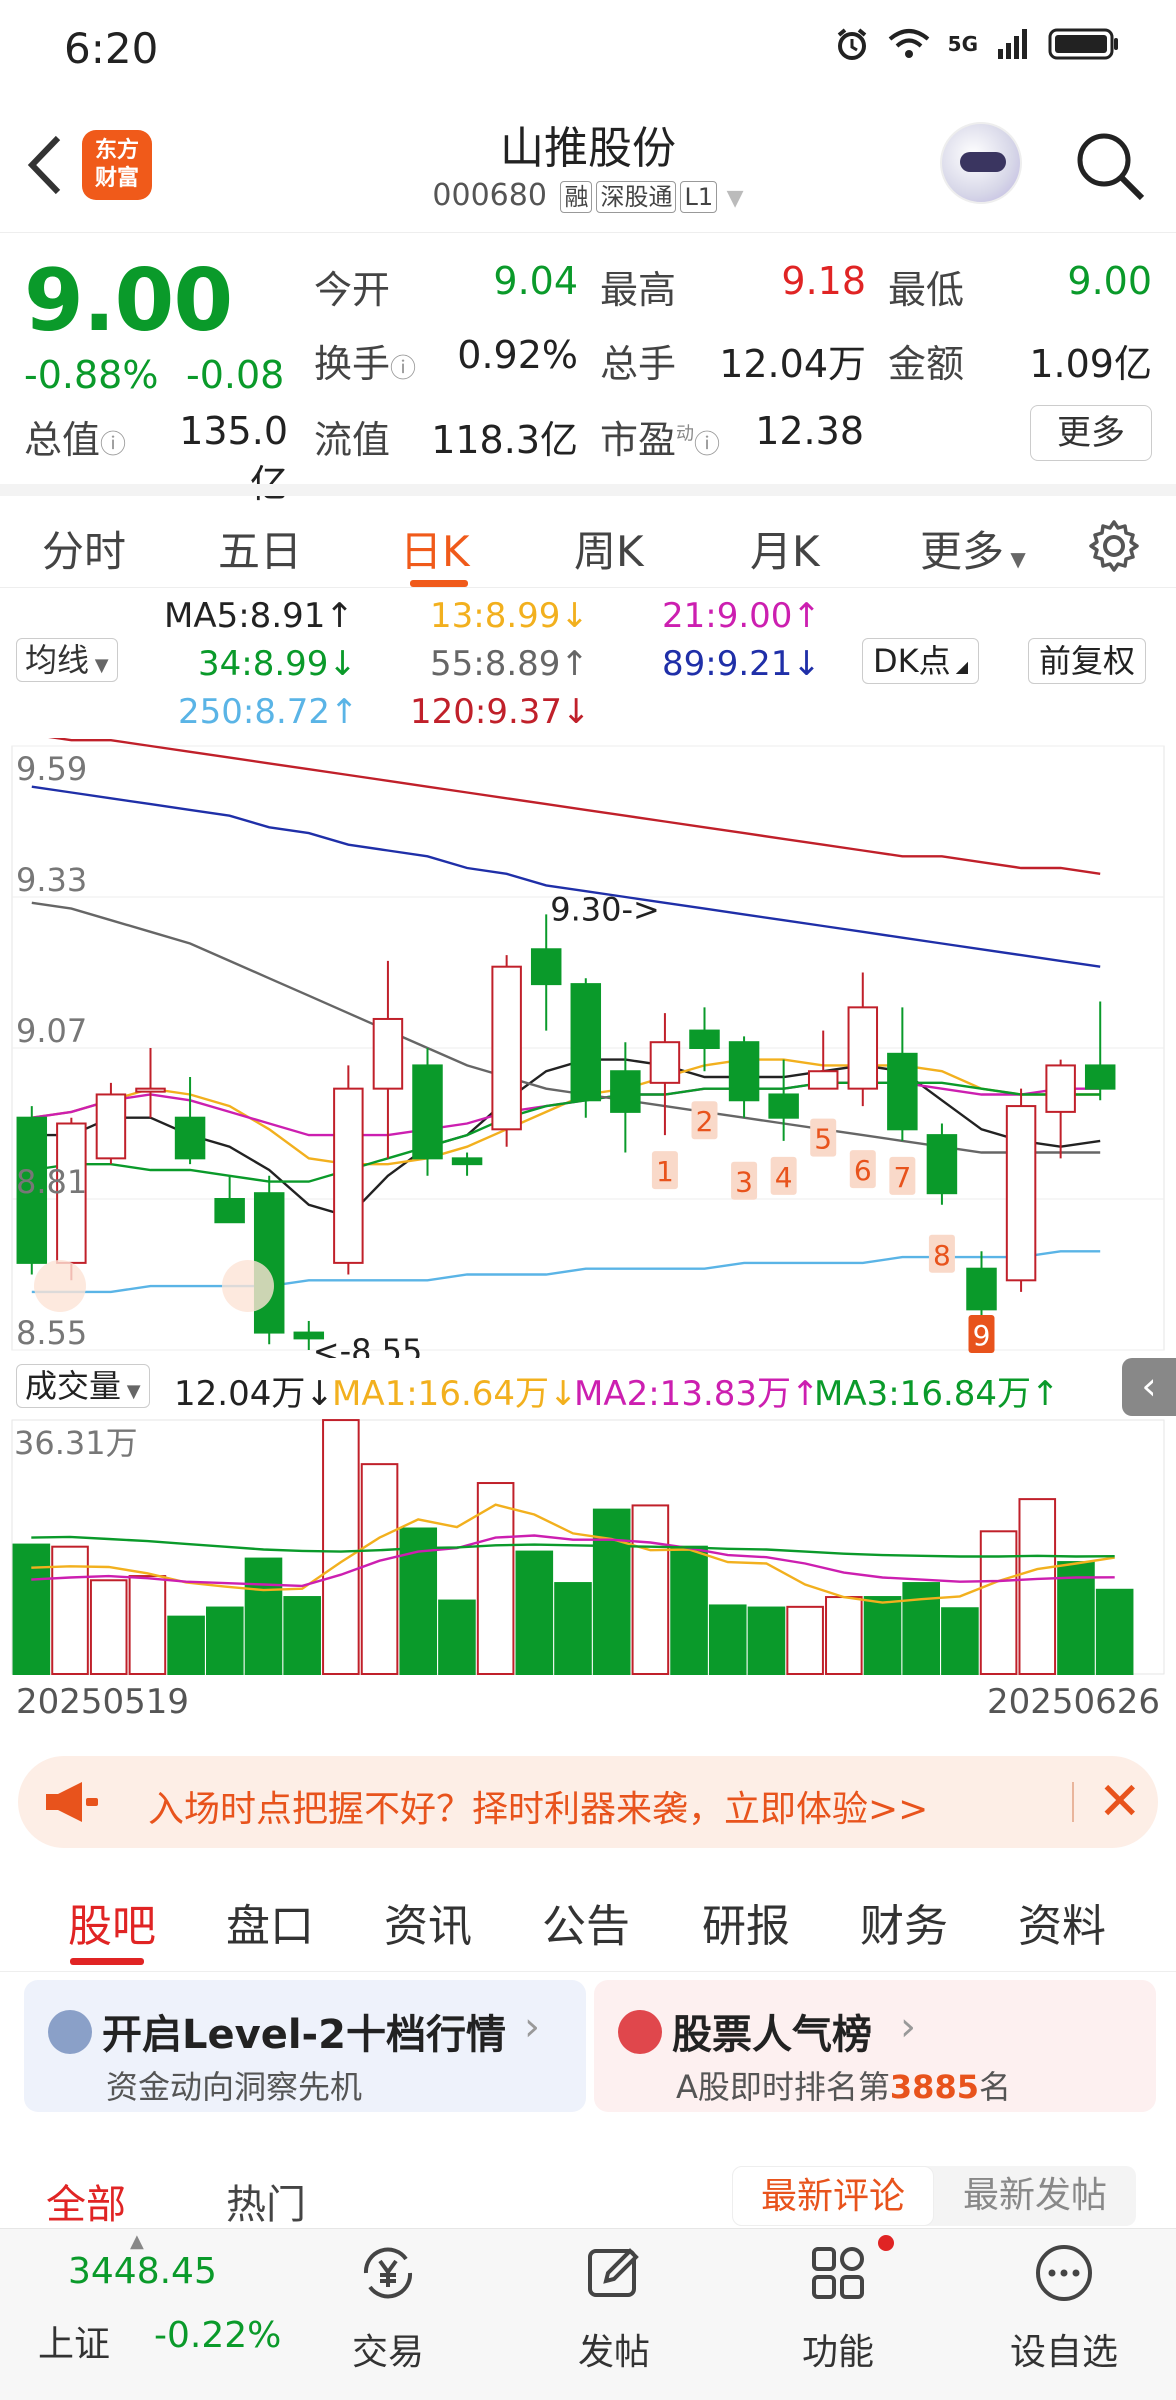  I want to click on nav-post-label: 发帖, so click(613, 2352).